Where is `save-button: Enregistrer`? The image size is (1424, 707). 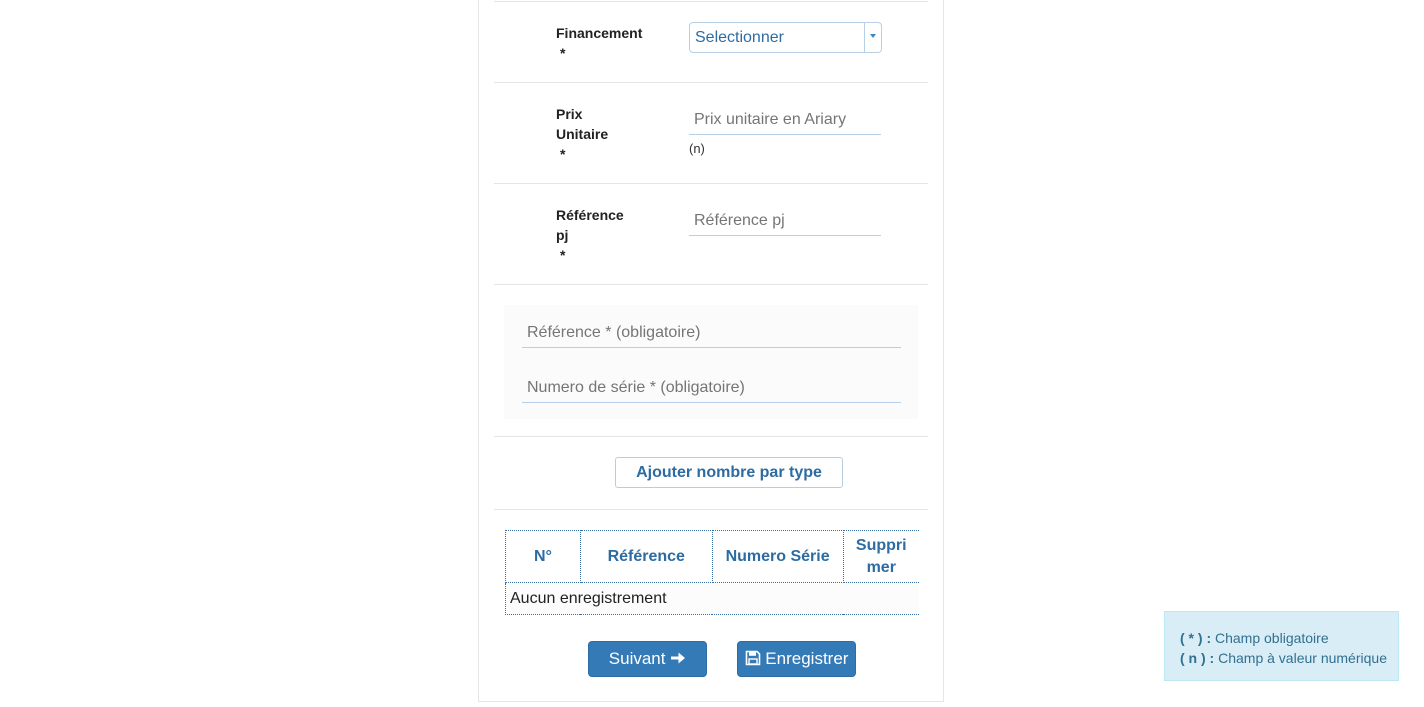 save-button: Enregistrer is located at coordinates (796, 659).